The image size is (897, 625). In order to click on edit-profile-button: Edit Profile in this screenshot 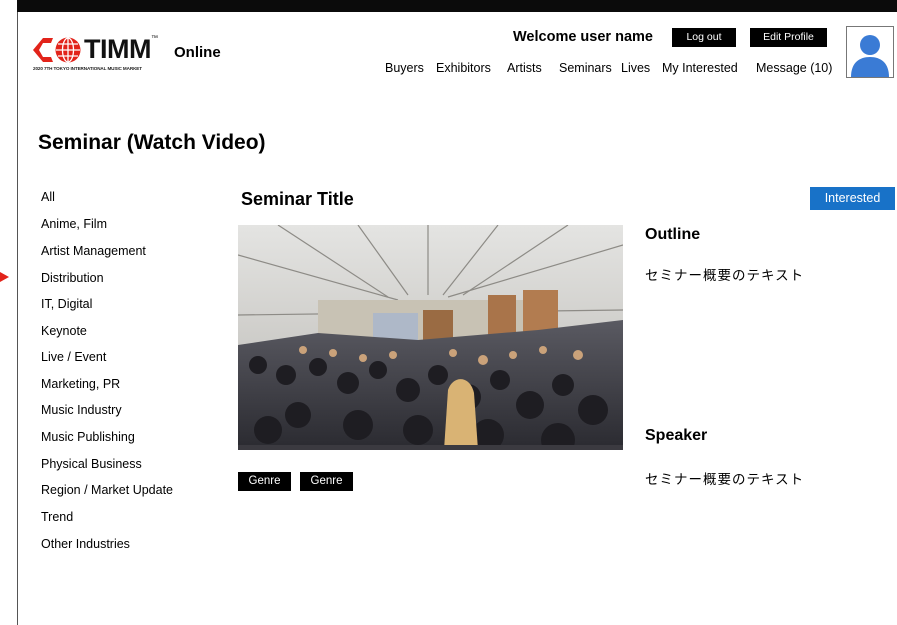, I will do `click(788, 37)`.